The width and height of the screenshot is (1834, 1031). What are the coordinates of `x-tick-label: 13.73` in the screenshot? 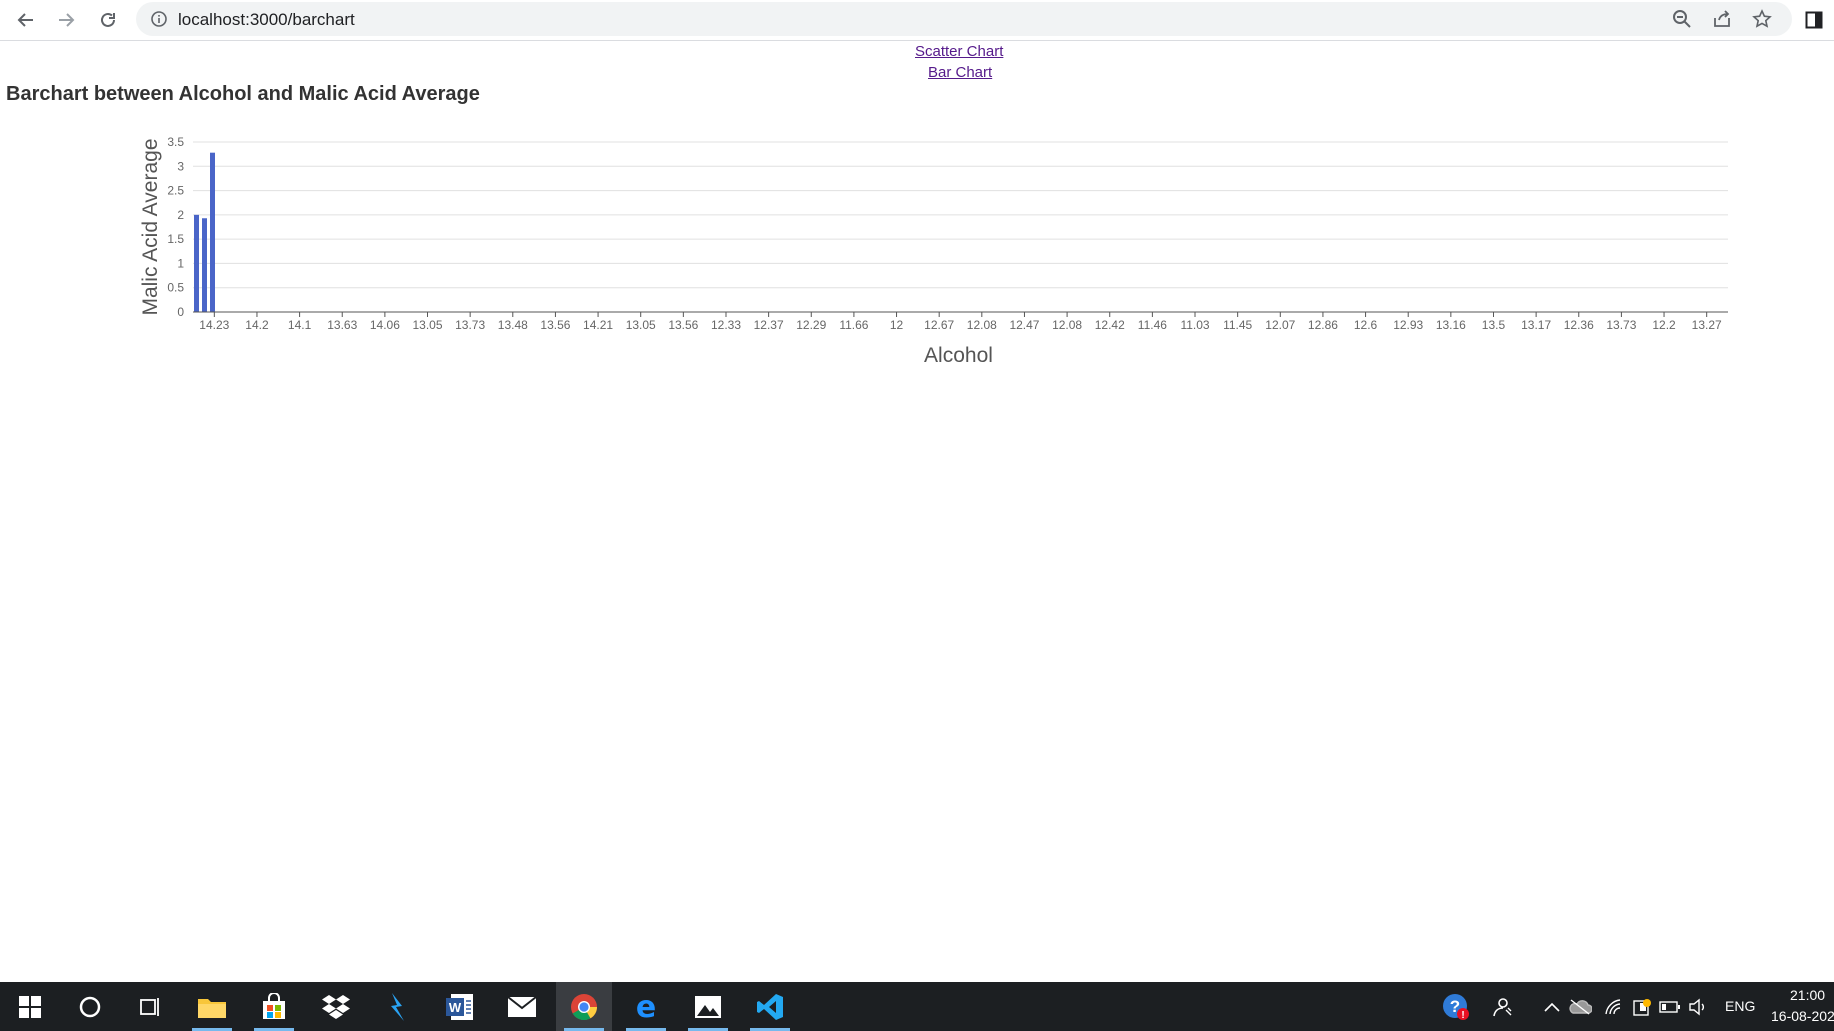 It's located at (470, 325).